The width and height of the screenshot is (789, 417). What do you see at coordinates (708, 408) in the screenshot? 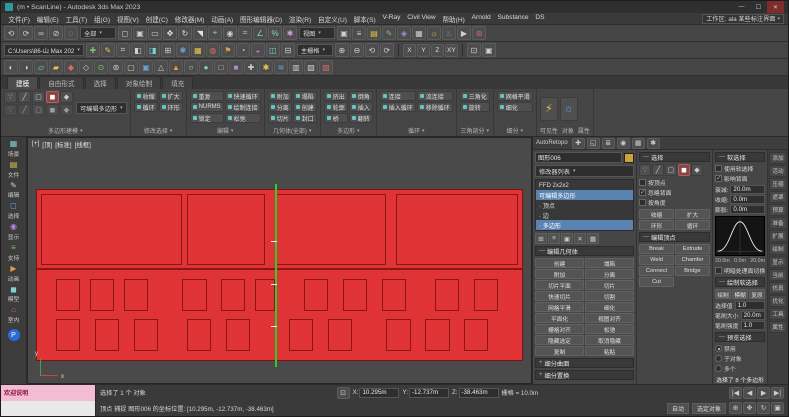
I see `selected-only-button: 选定对象` at bounding box center [708, 408].